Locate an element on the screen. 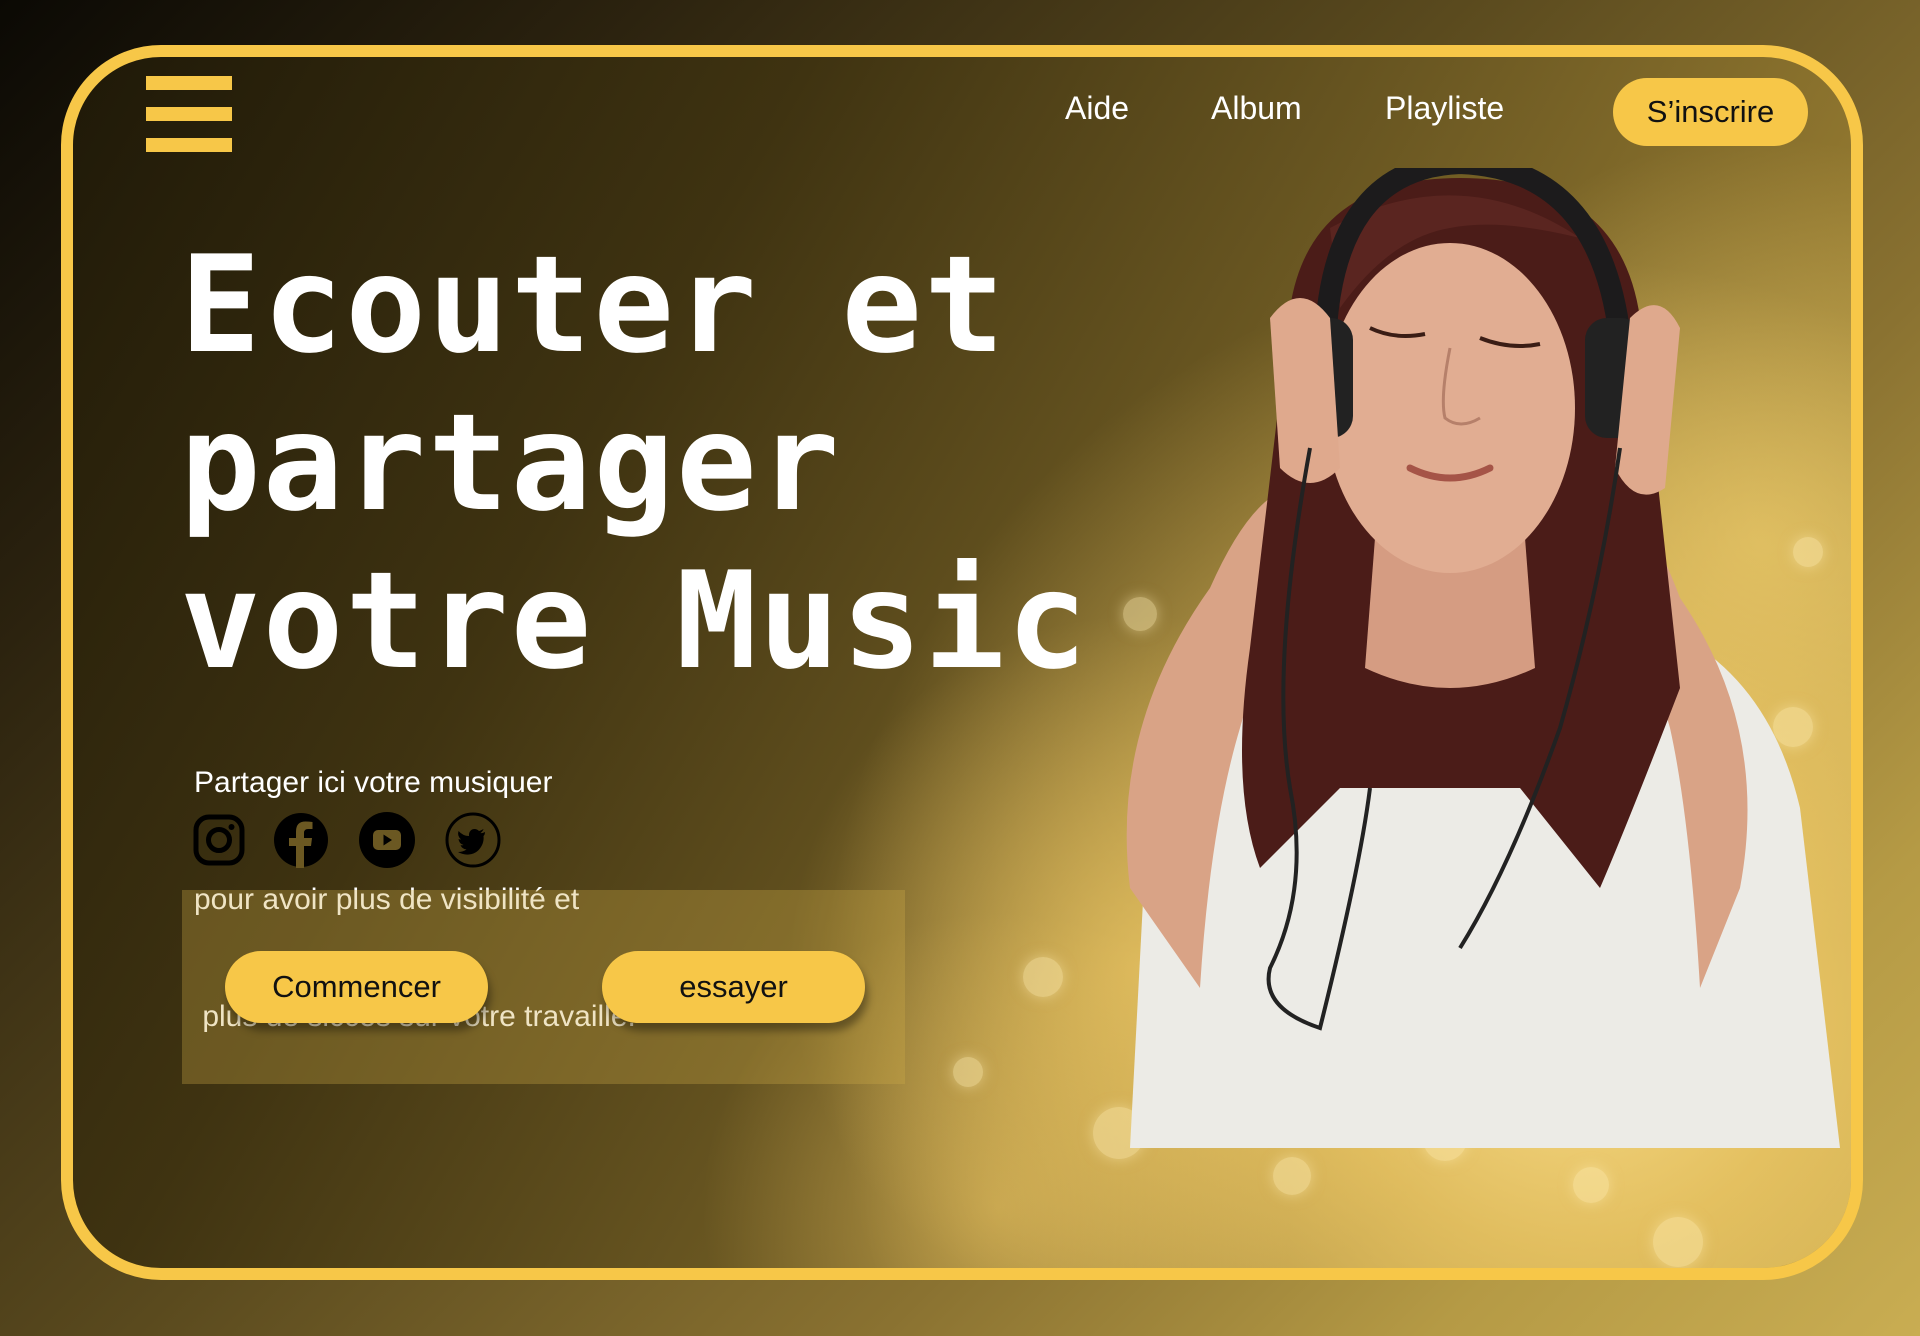 The height and width of the screenshot is (1336, 1920). headline-line: Ecouter et is located at coordinates (593, 305).